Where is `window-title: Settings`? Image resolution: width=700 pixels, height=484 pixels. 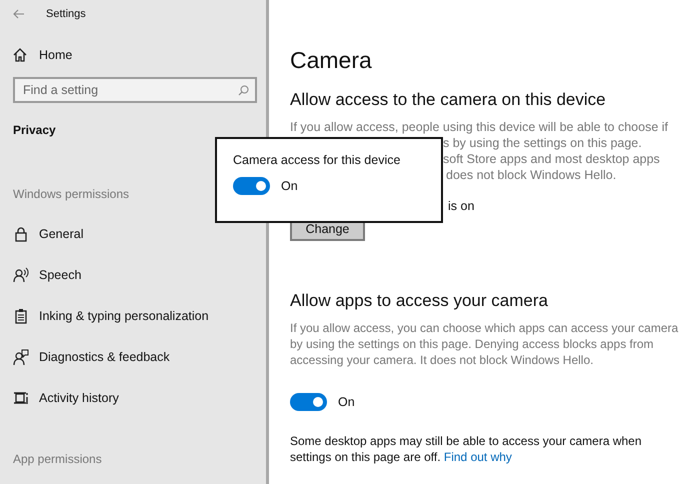 window-title: Settings is located at coordinates (66, 14).